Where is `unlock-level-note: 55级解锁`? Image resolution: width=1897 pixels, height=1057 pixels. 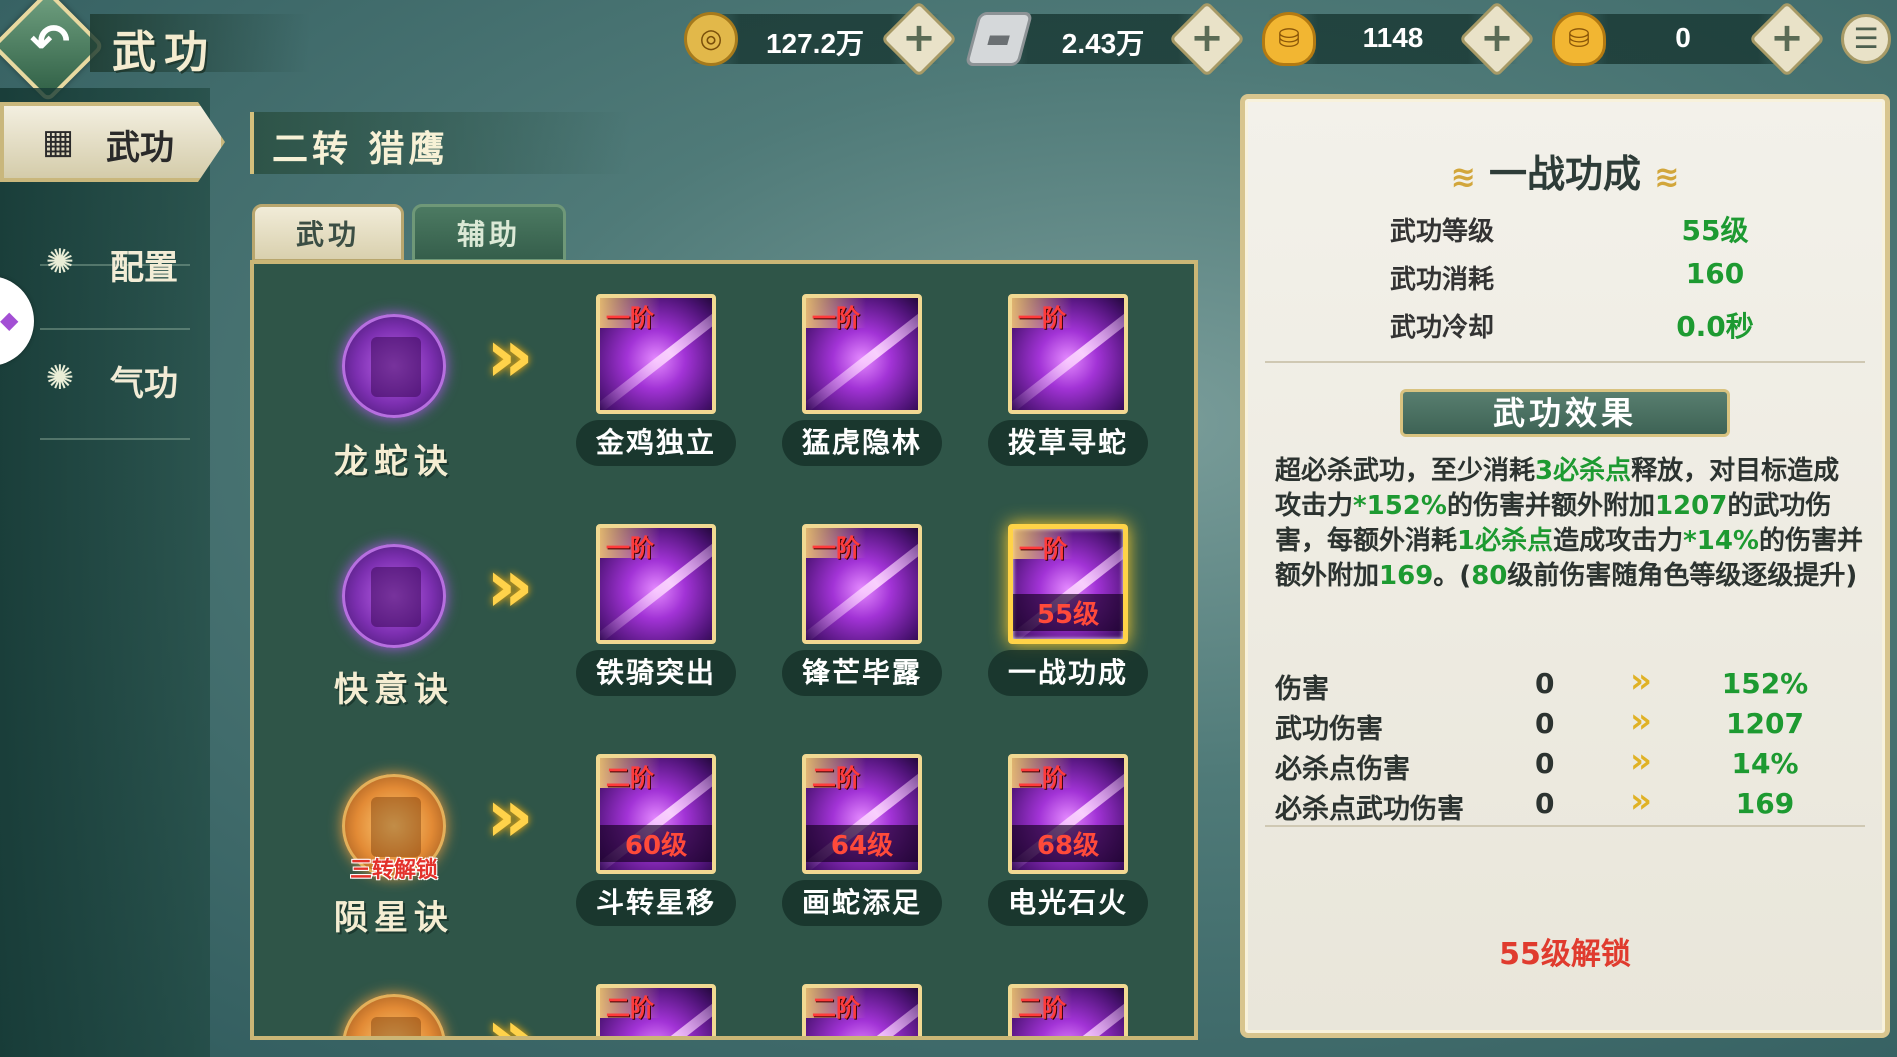 unlock-level-note: 55级解锁 is located at coordinates (1565, 954).